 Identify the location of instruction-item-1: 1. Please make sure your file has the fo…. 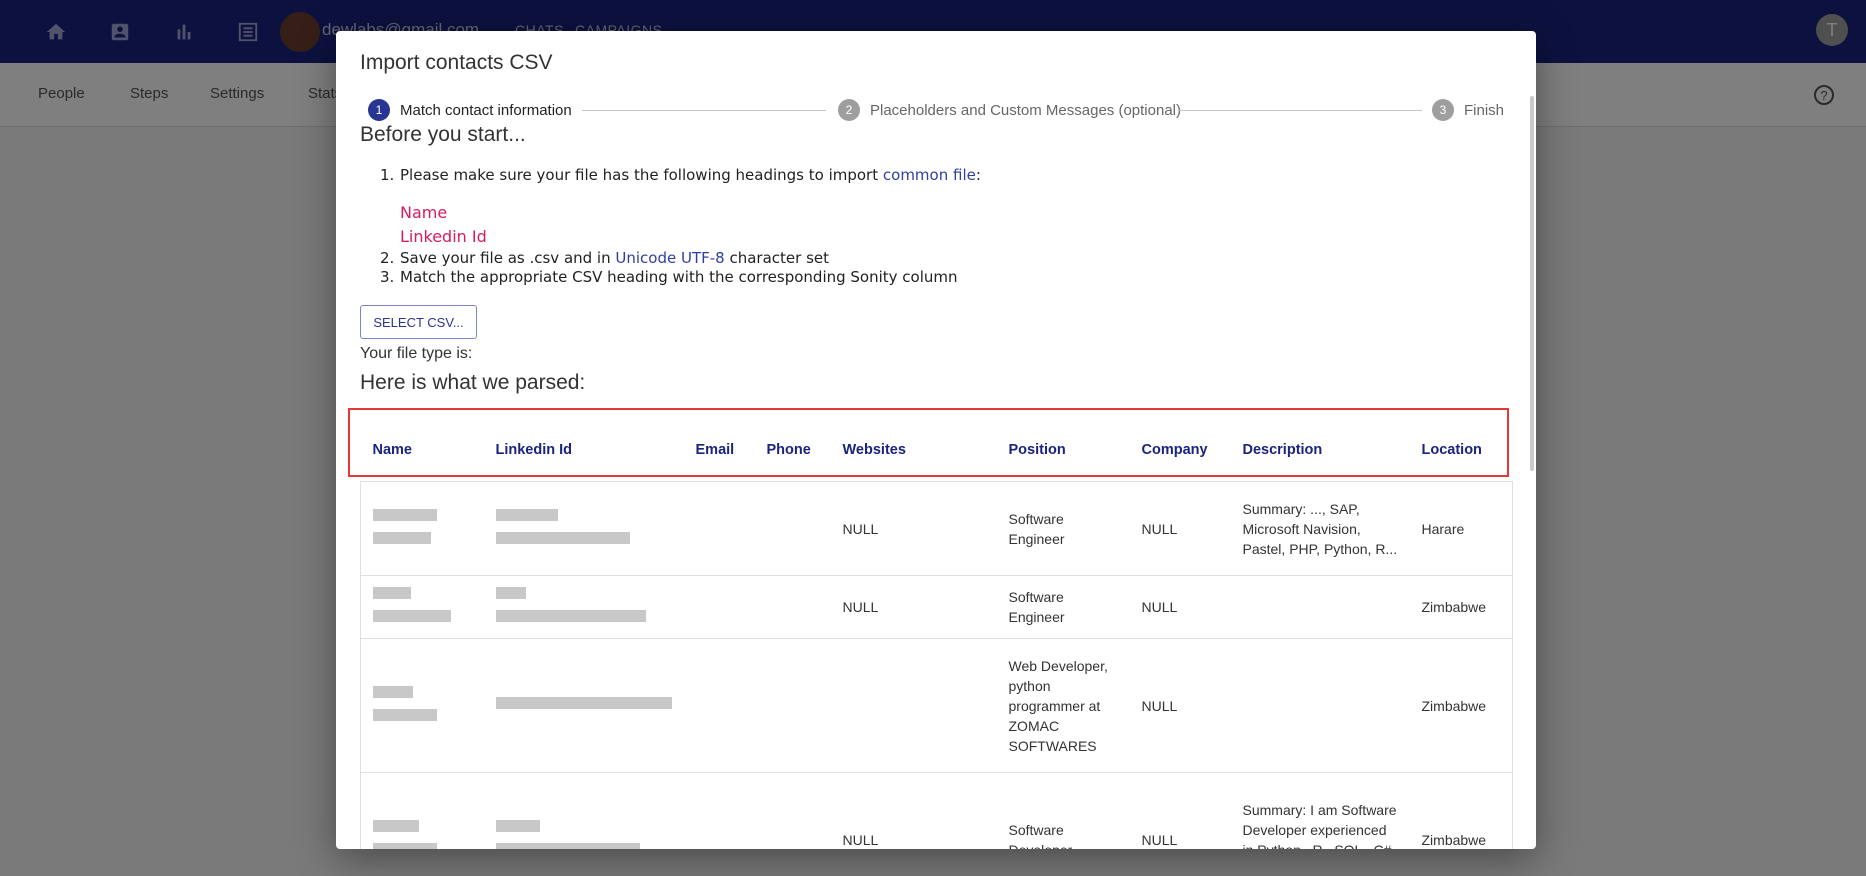
(680, 175).